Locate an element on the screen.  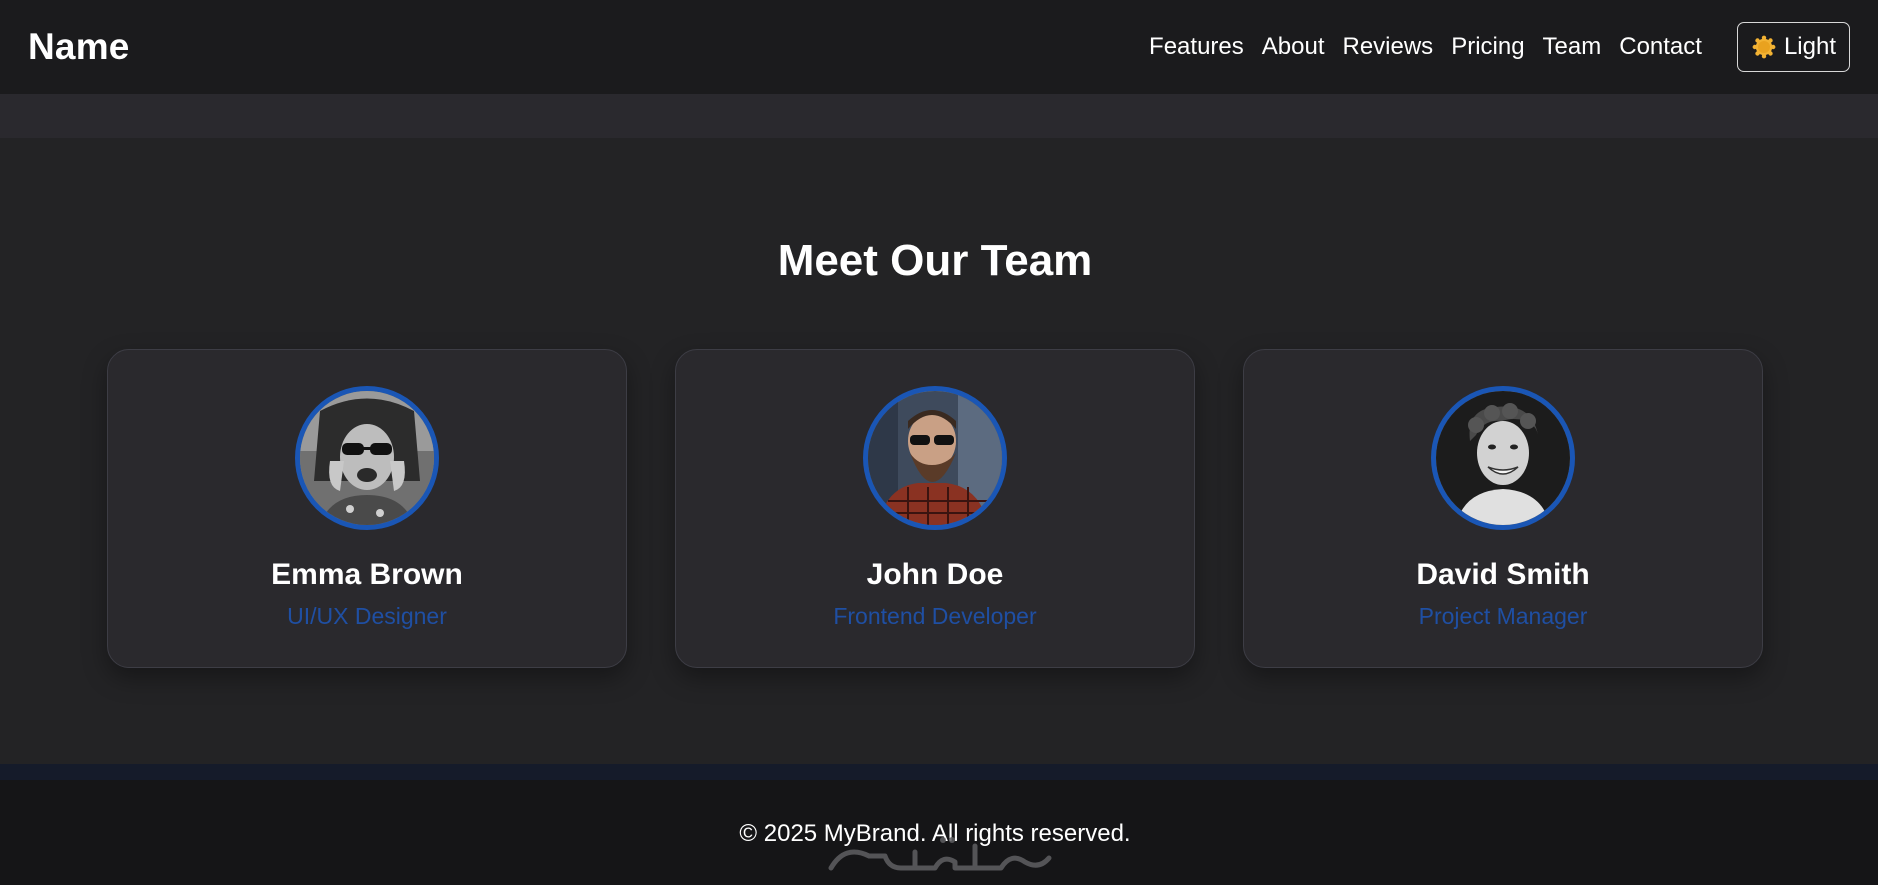
footer: © 2025 MyBrand. All rights reserved. is located at coordinates (939, 832).